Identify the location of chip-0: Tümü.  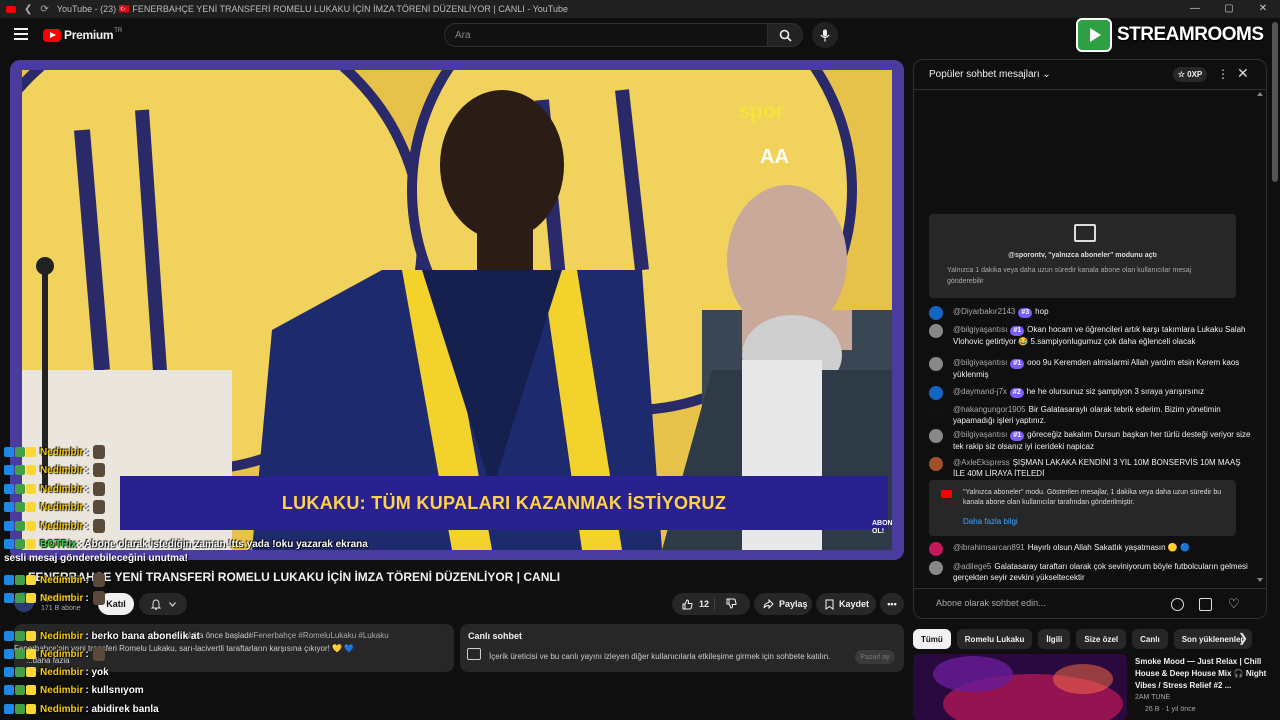
(932, 639).